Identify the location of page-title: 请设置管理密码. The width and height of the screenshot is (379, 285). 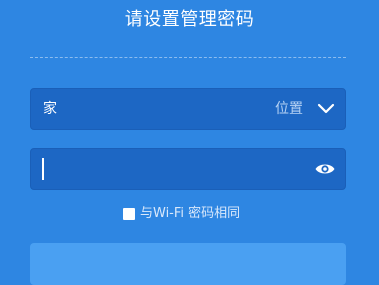
(189, 19).